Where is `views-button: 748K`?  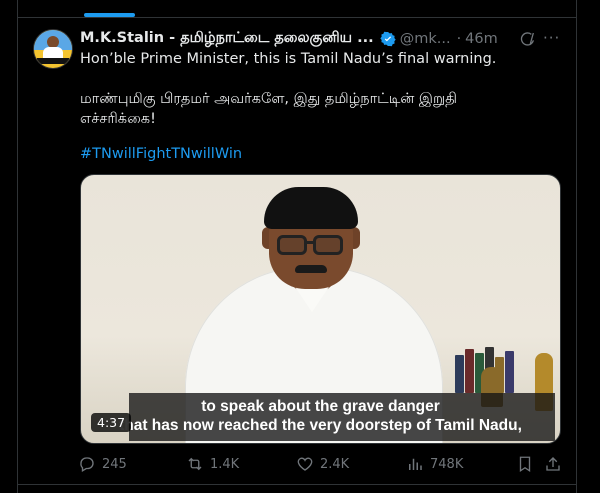 views-button: 748K is located at coordinates (434, 464).